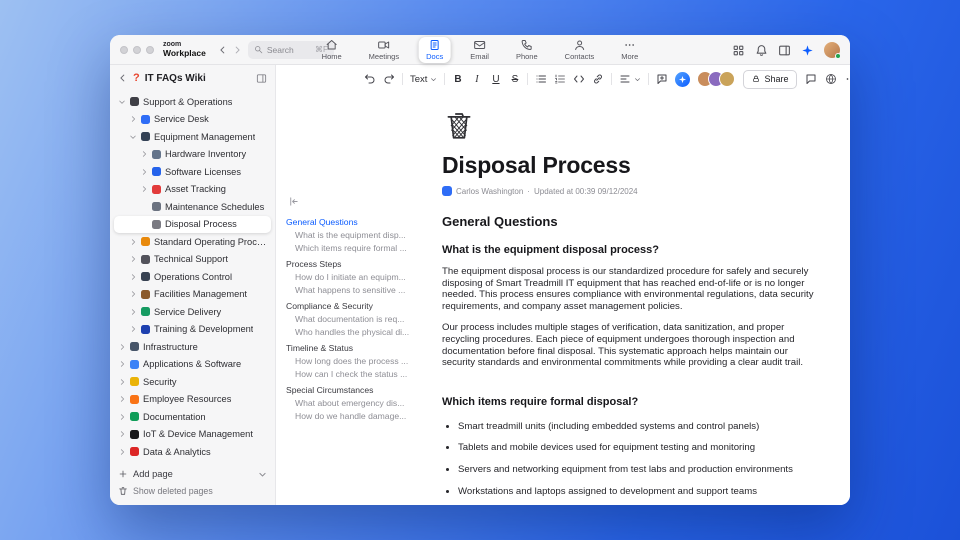 This screenshot has height=540, width=960. What do you see at coordinates (832, 50) in the screenshot?
I see `user-avatar` at bounding box center [832, 50].